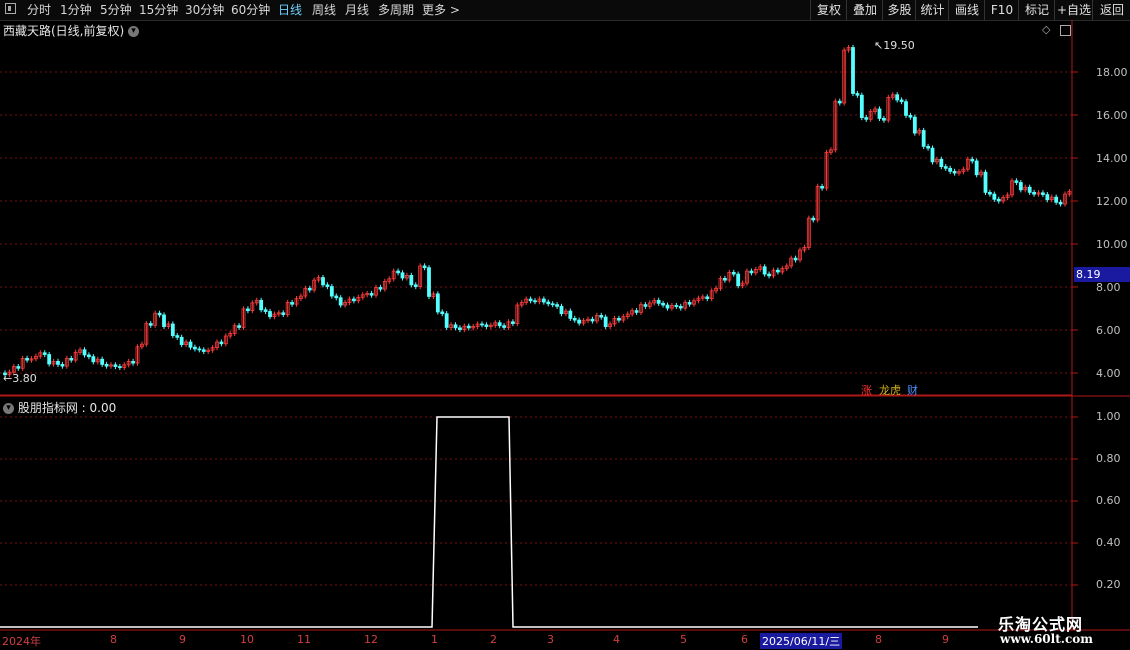  Describe the element at coordinates (890, 390) in the screenshot. I see `tag-longhu: 龙虎` at that location.